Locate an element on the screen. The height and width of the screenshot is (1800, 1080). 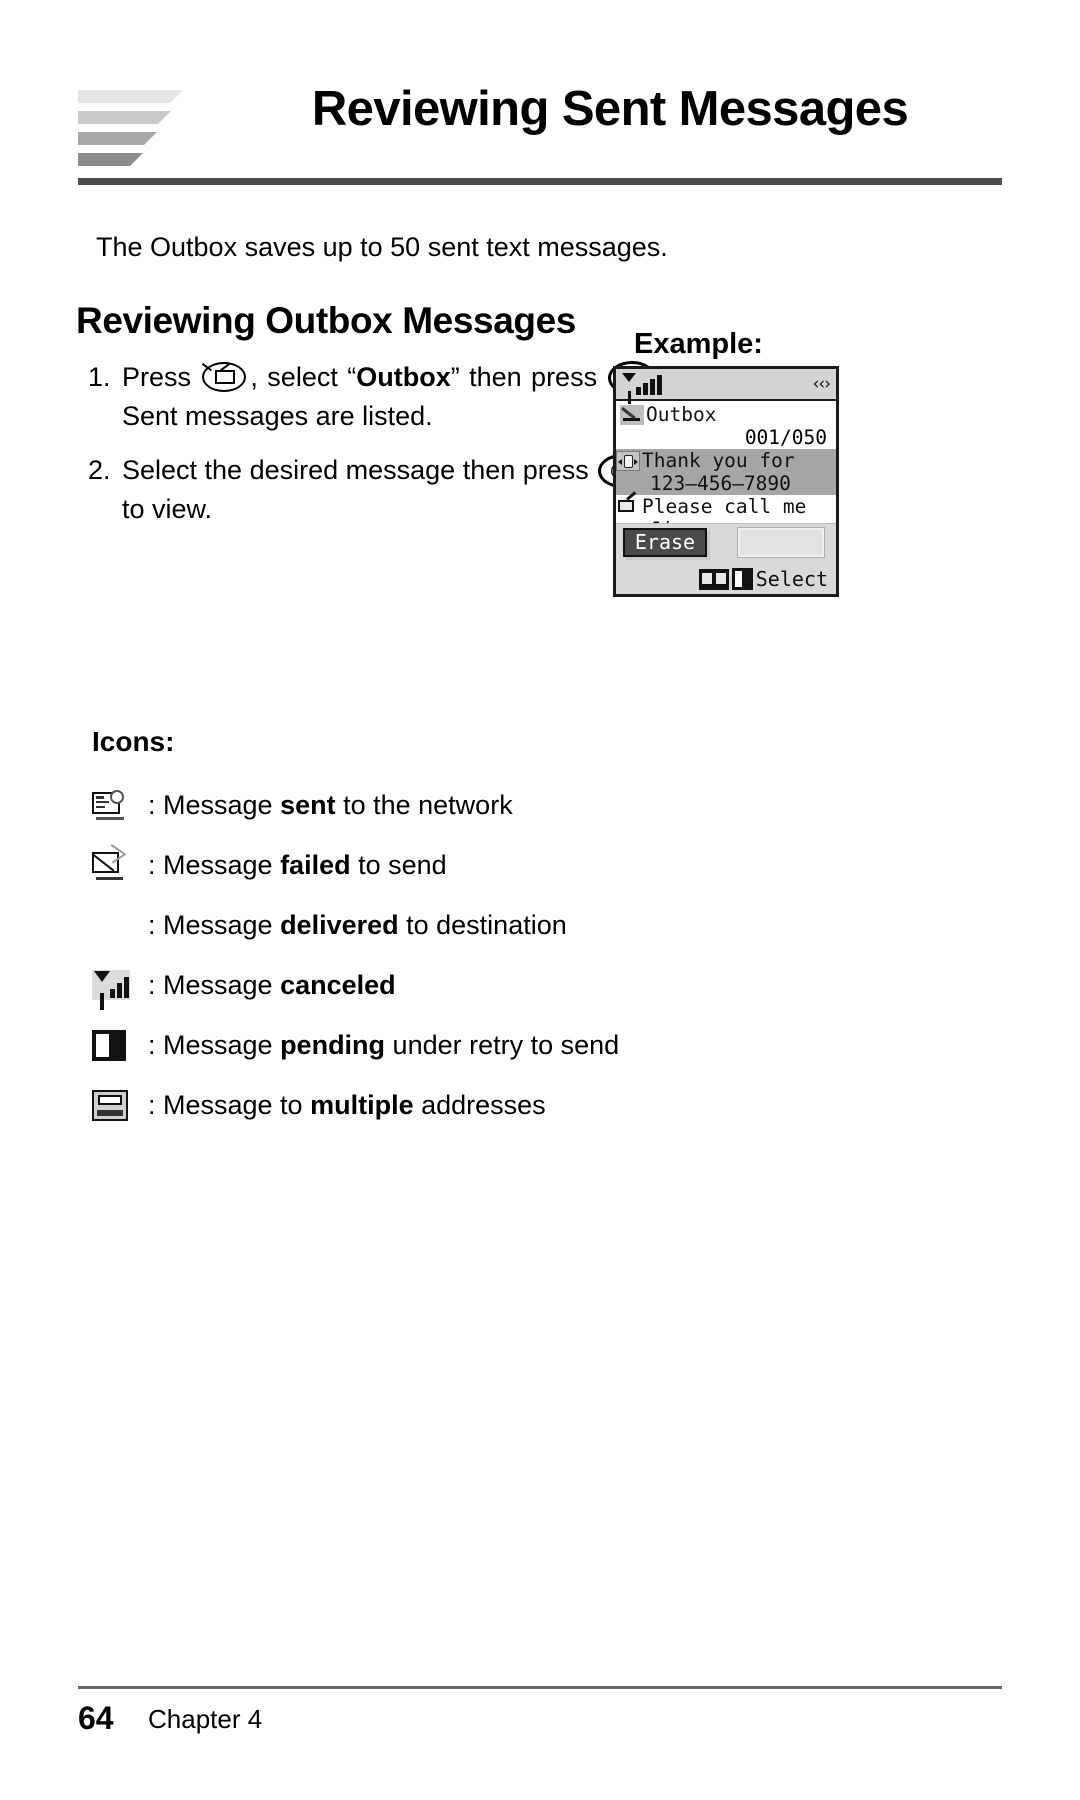
lcd-softkey-bar: Erase Select is located at coordinates (726, 558).